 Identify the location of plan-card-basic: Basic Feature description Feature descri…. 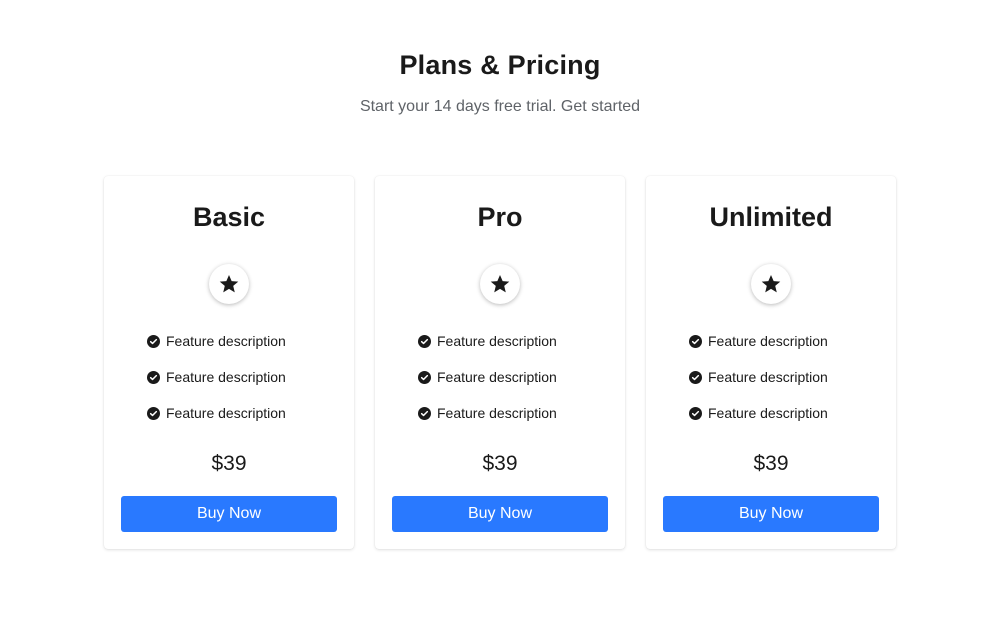
(229, 362).